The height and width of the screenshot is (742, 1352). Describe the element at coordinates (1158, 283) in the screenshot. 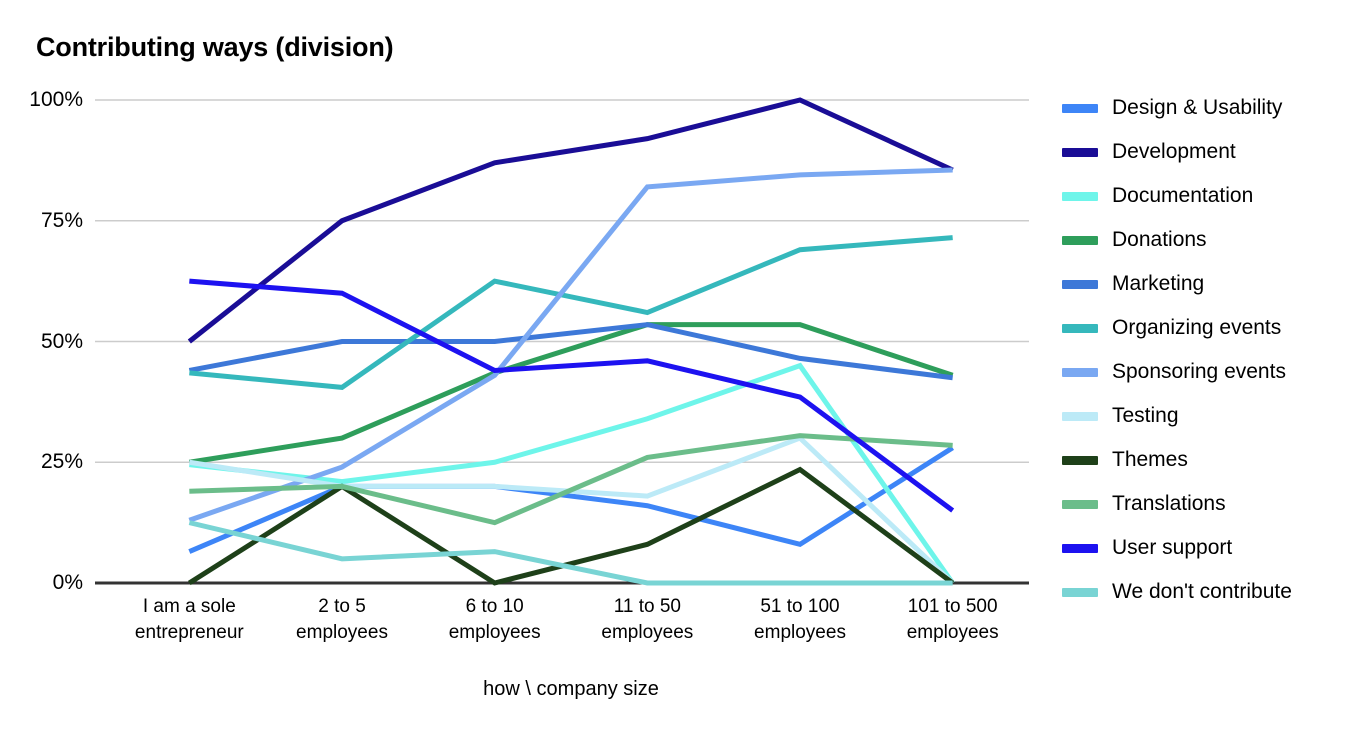

I see `legend-item-label: Marketing` at that location.